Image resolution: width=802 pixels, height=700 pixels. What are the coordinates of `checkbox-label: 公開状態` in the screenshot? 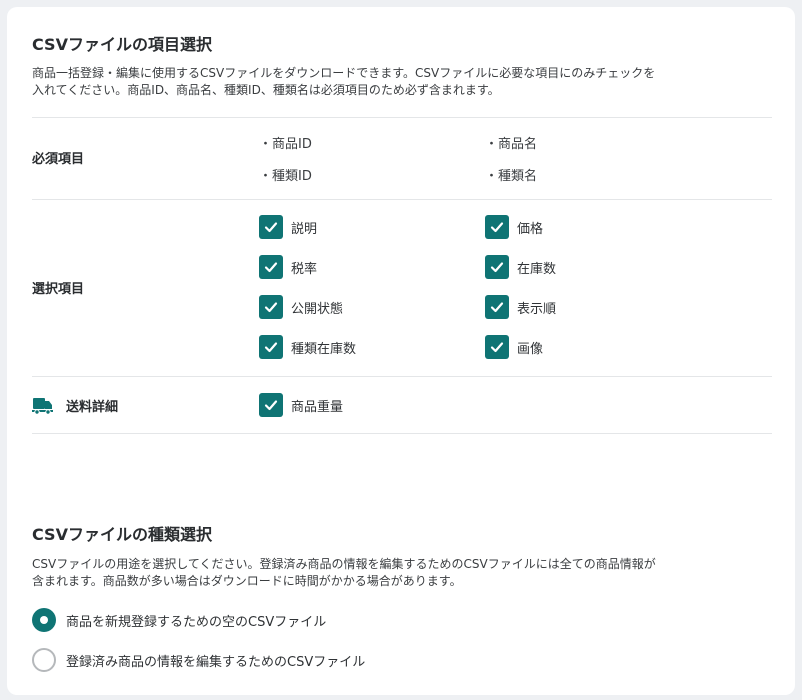 It's located at (317, 309).